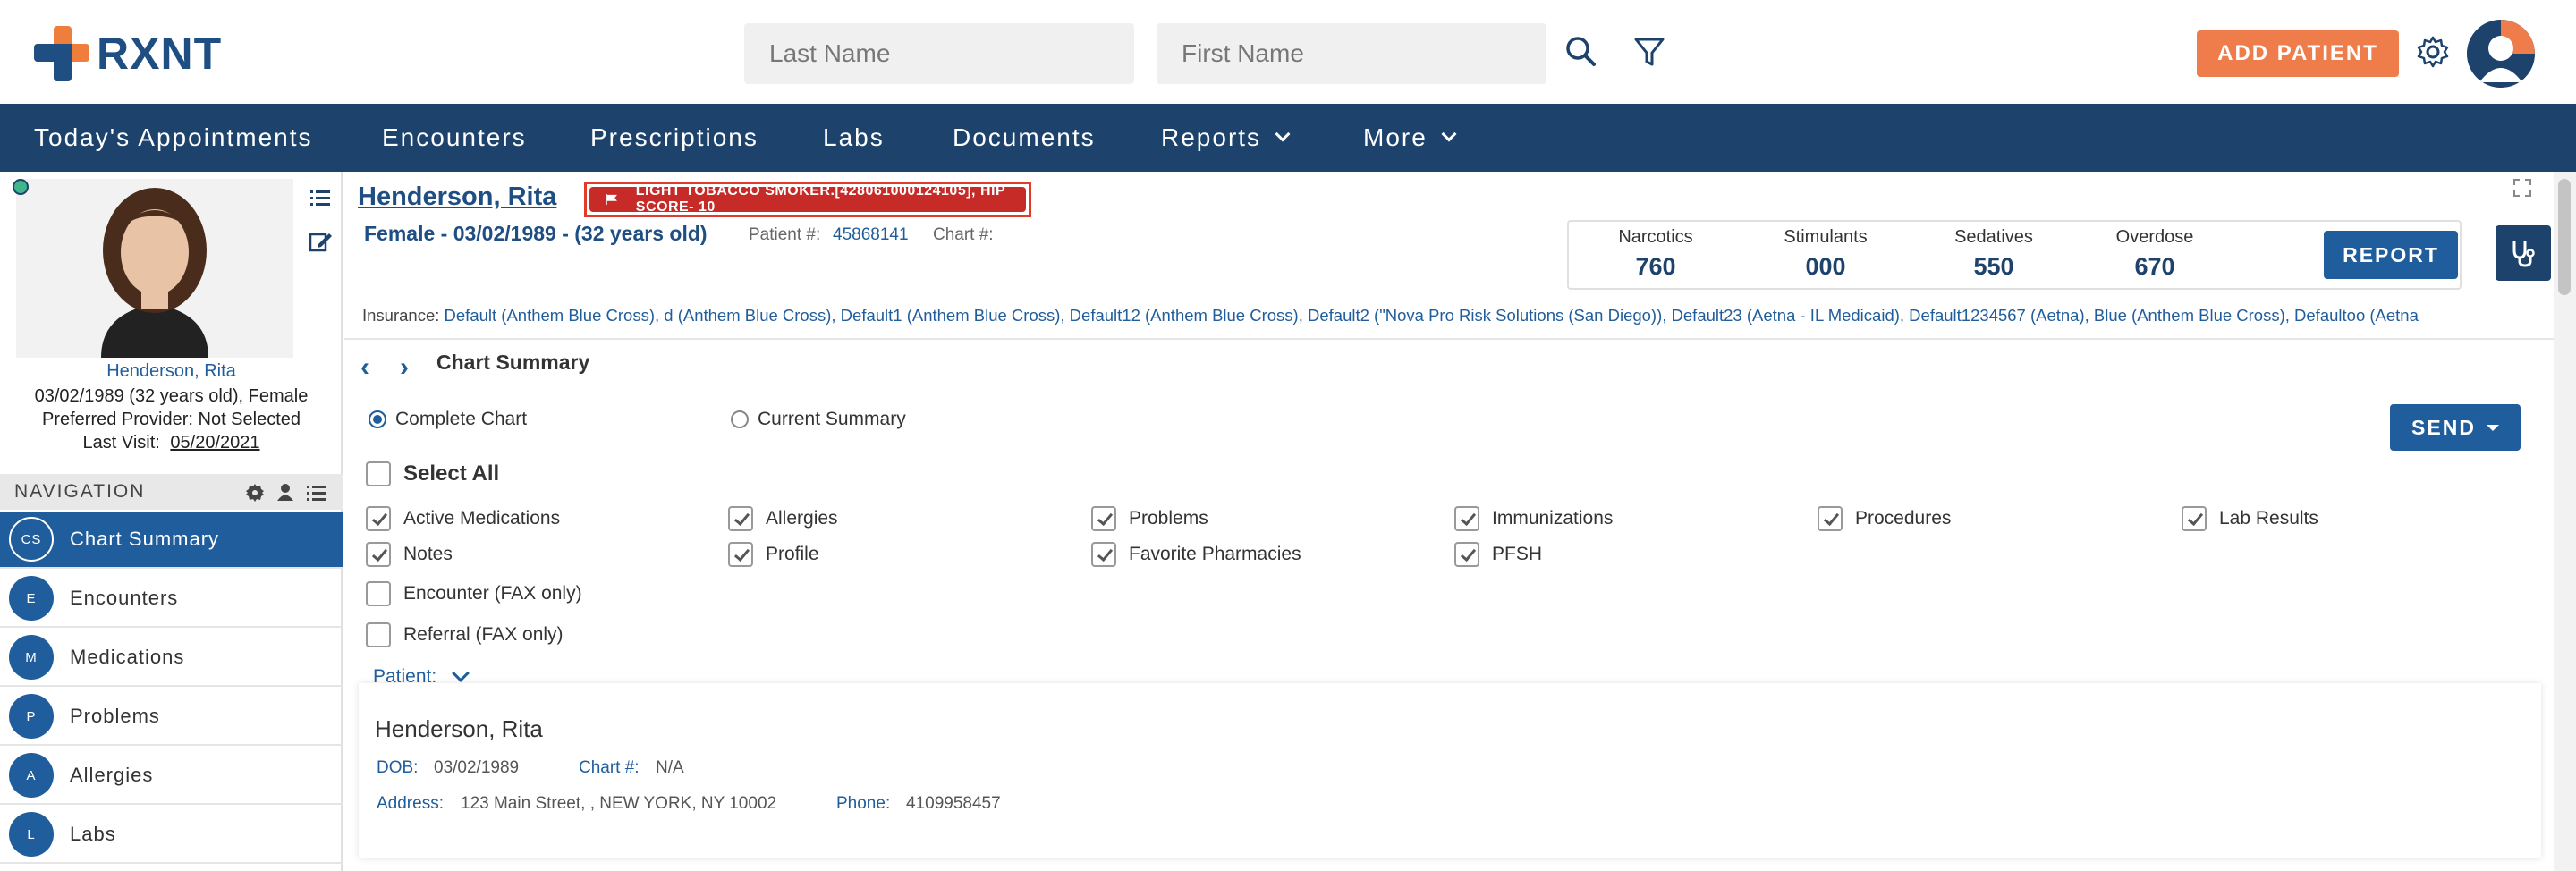 The image size is (2576, 871). What do you see at coordinates (171, 419) in the screenshot?
I see `sidebar-preferred-provider: Preferred Provider: Not Selected` at bounding box center [171, 419].